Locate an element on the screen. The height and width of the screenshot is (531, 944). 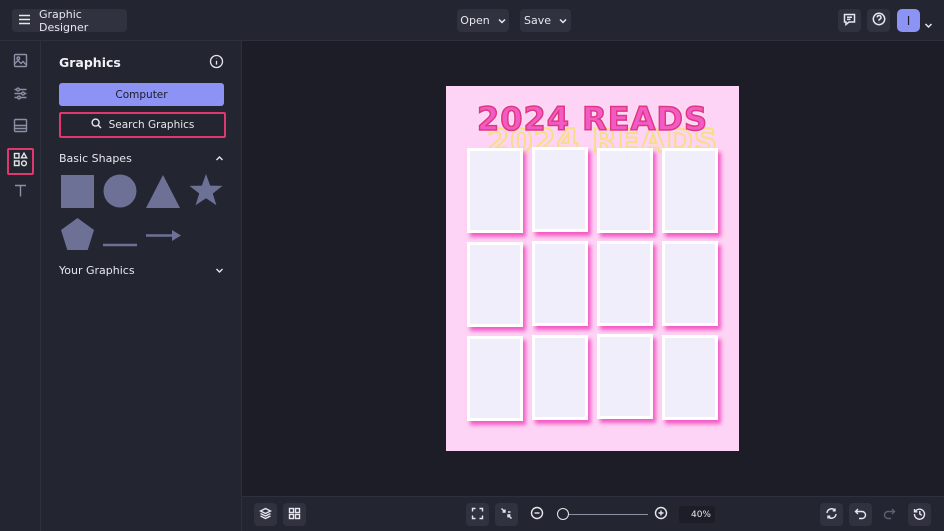
shapes-icon is located at coordinates (20, 161).